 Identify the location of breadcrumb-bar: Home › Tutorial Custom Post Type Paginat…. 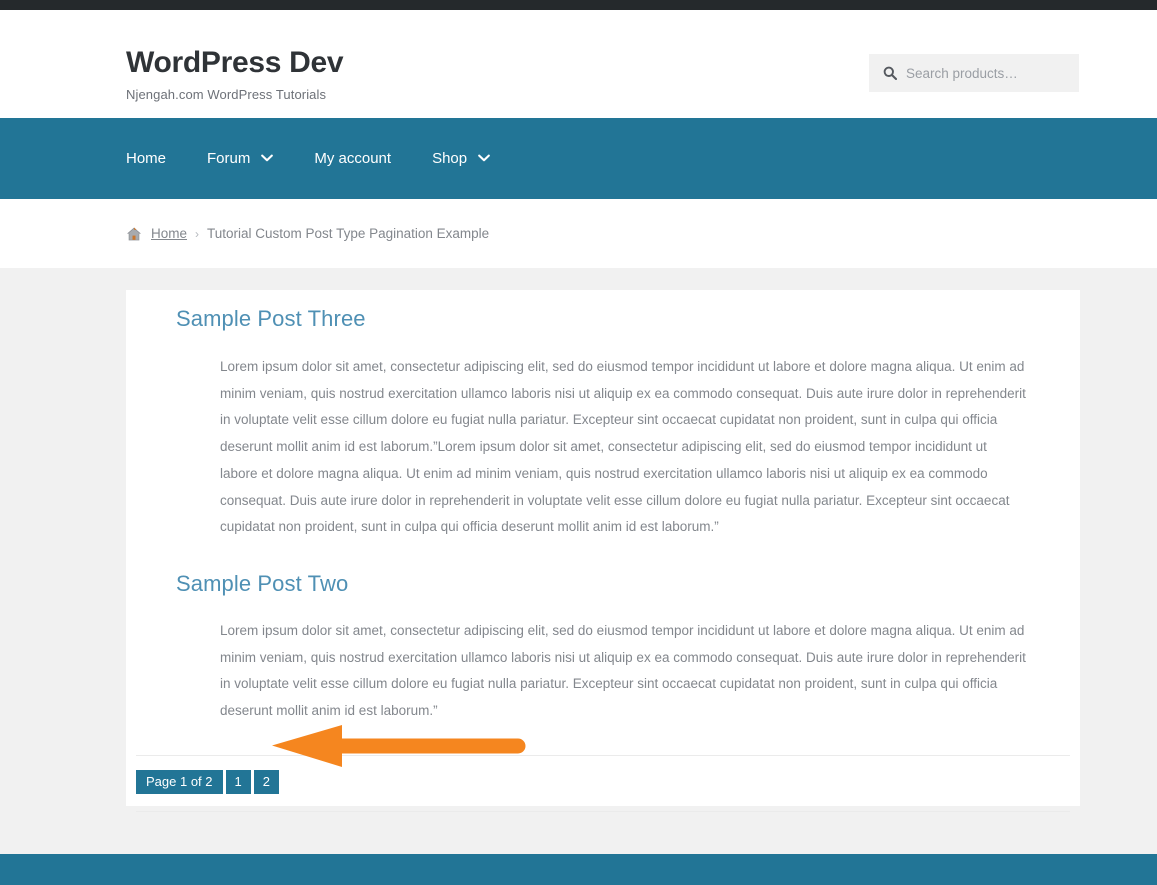
(578, 233).